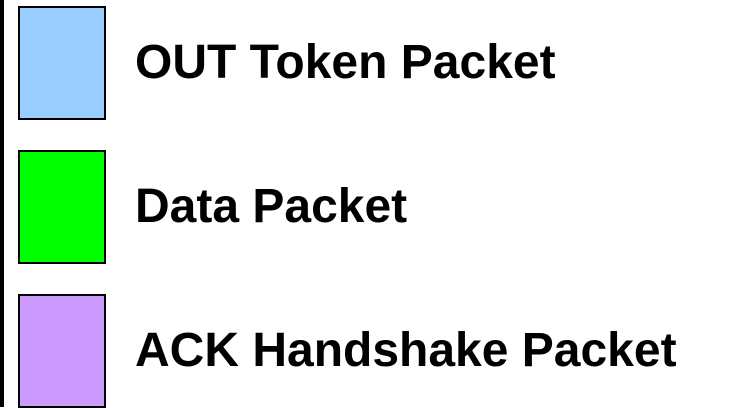 This screenshot has width=753, height=408. What do you see at coordinates (62, 63) in the screenshot?
I see `out-token-color-swatch` at bounding box center [62, 63].